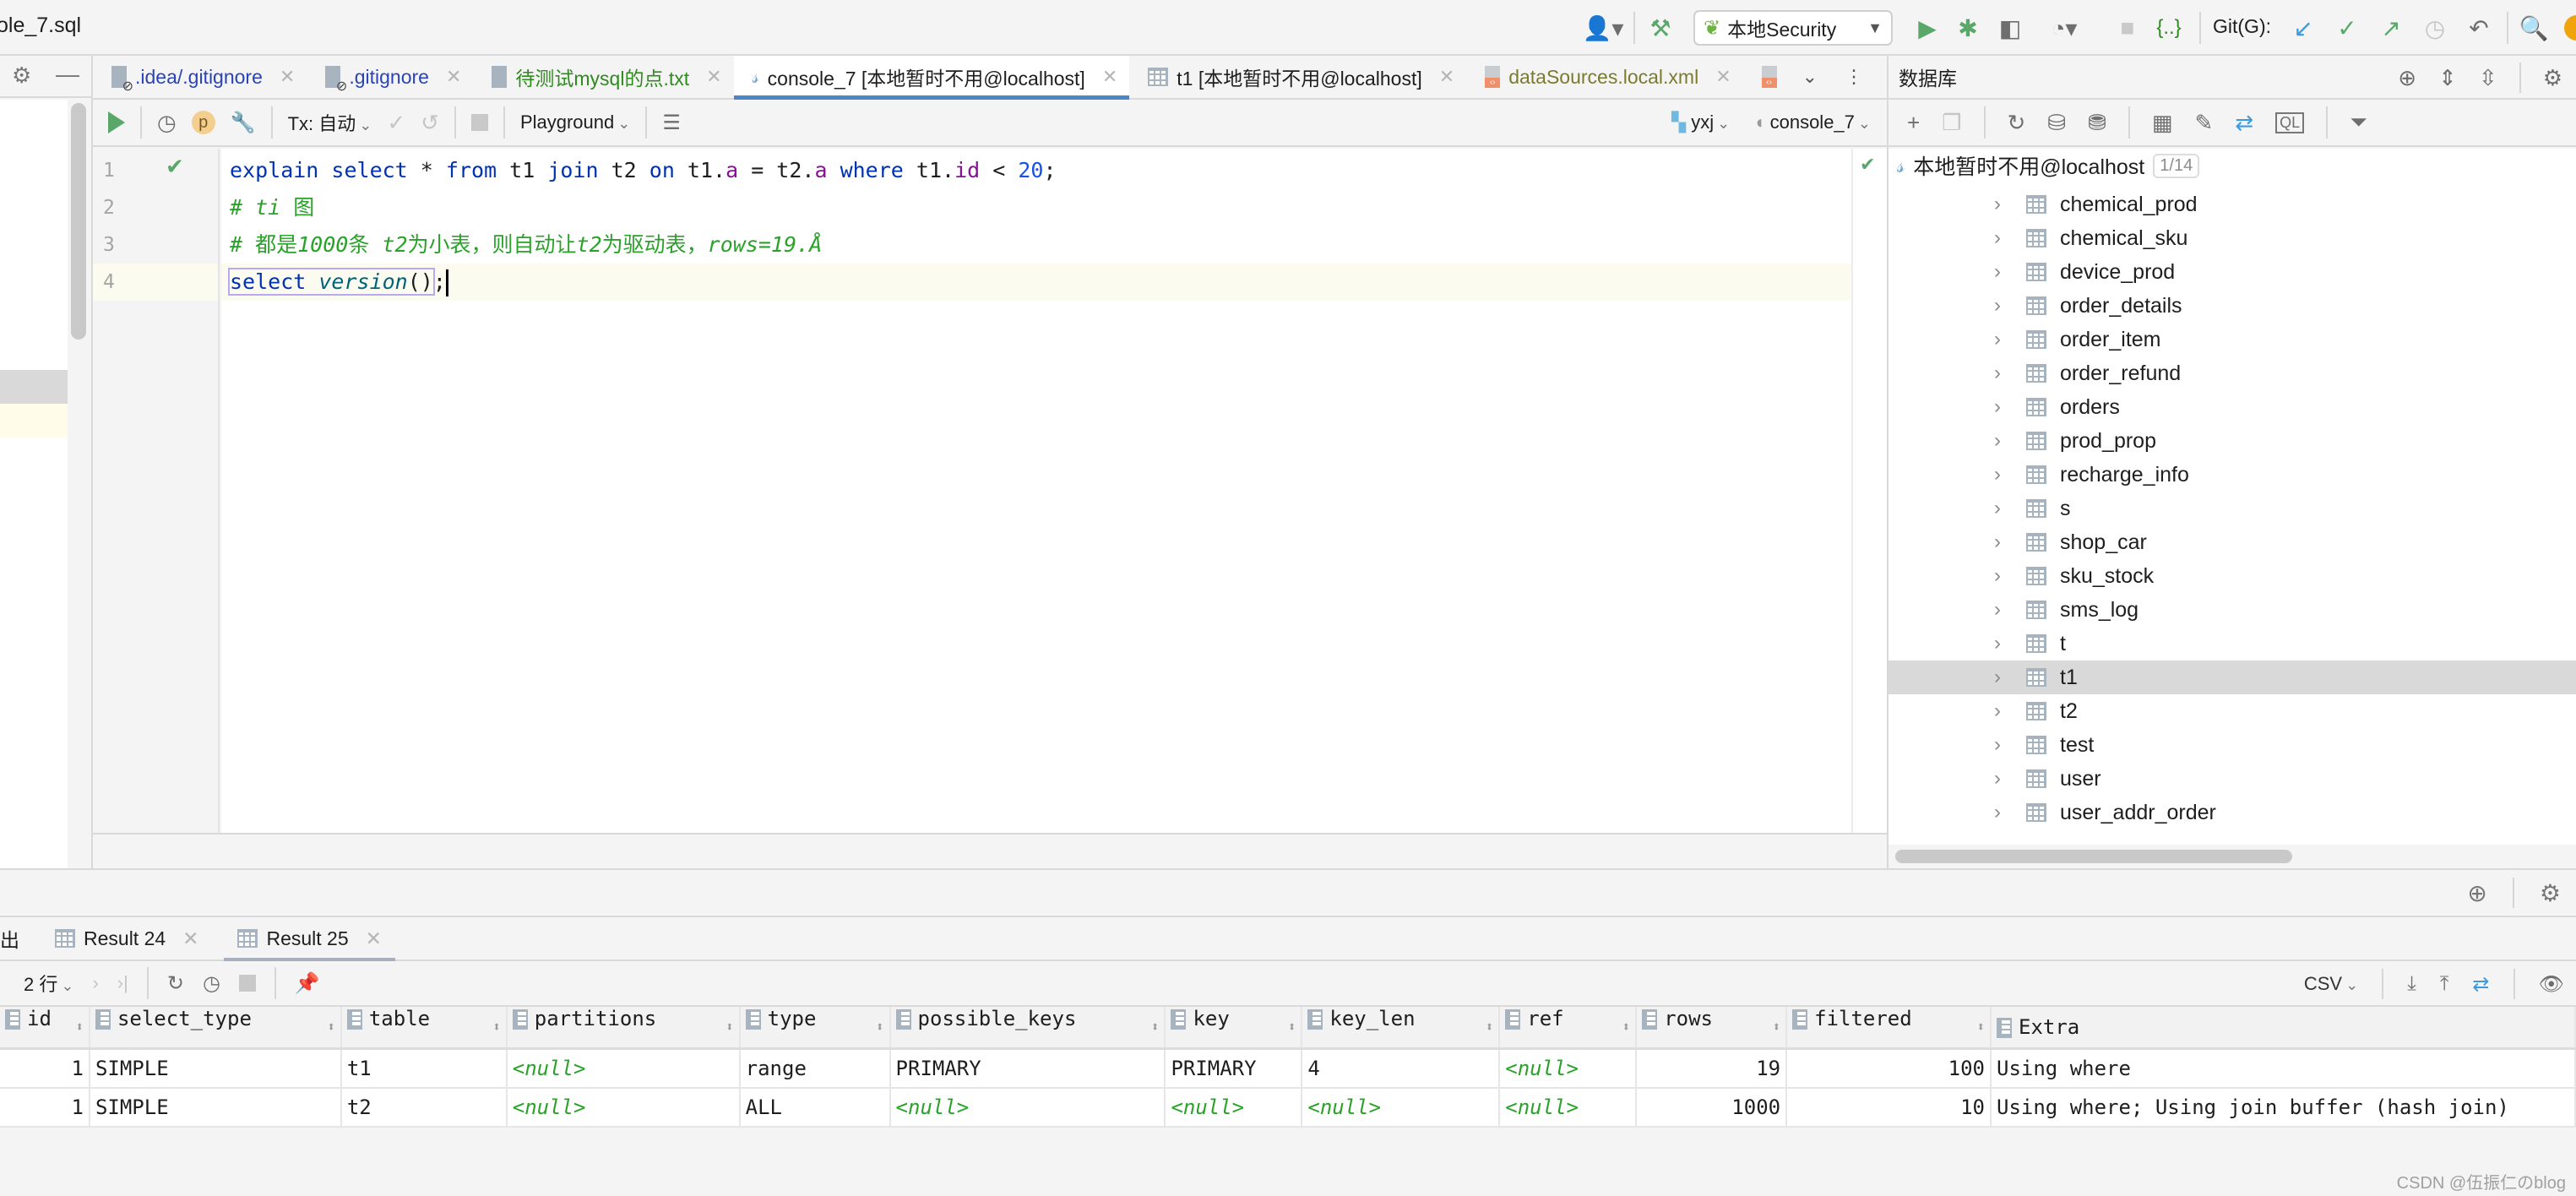 The width and height of the screenshot is (2576, 1196). What do you see at coordinates (390, 77) in the screenshot?
I see `tab-gitignore: .gitignore ✕` at bounding box center [390, 77].